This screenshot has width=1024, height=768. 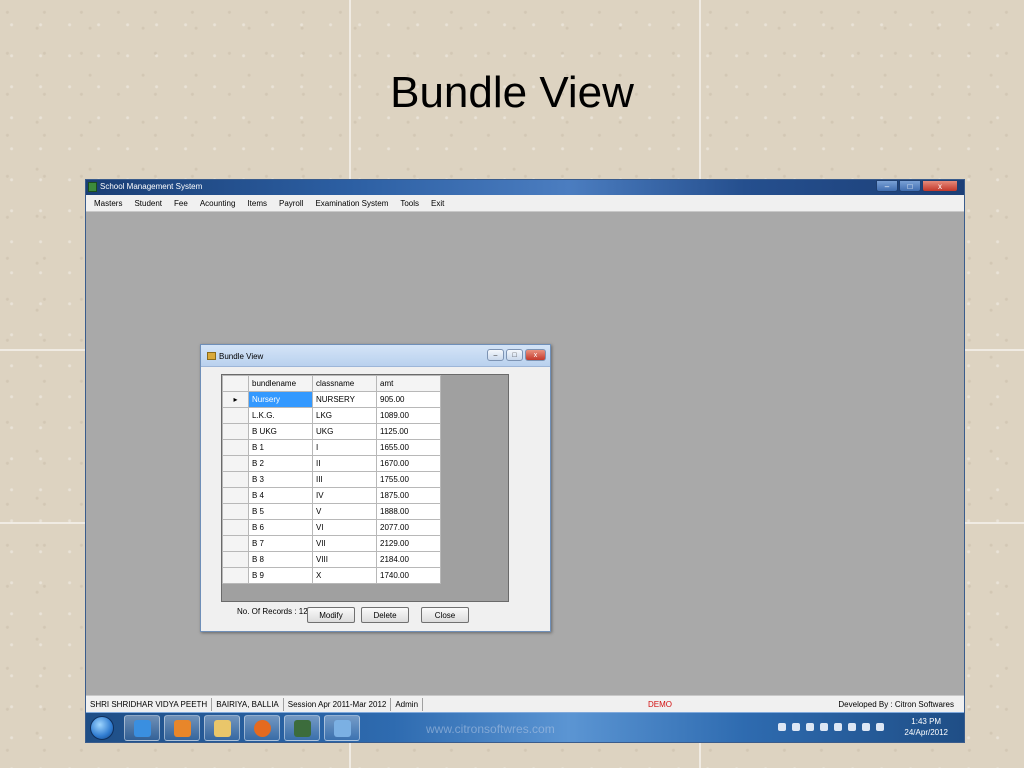 I want to click on cell-amt: 1755.00, so click(x=408, y=479).